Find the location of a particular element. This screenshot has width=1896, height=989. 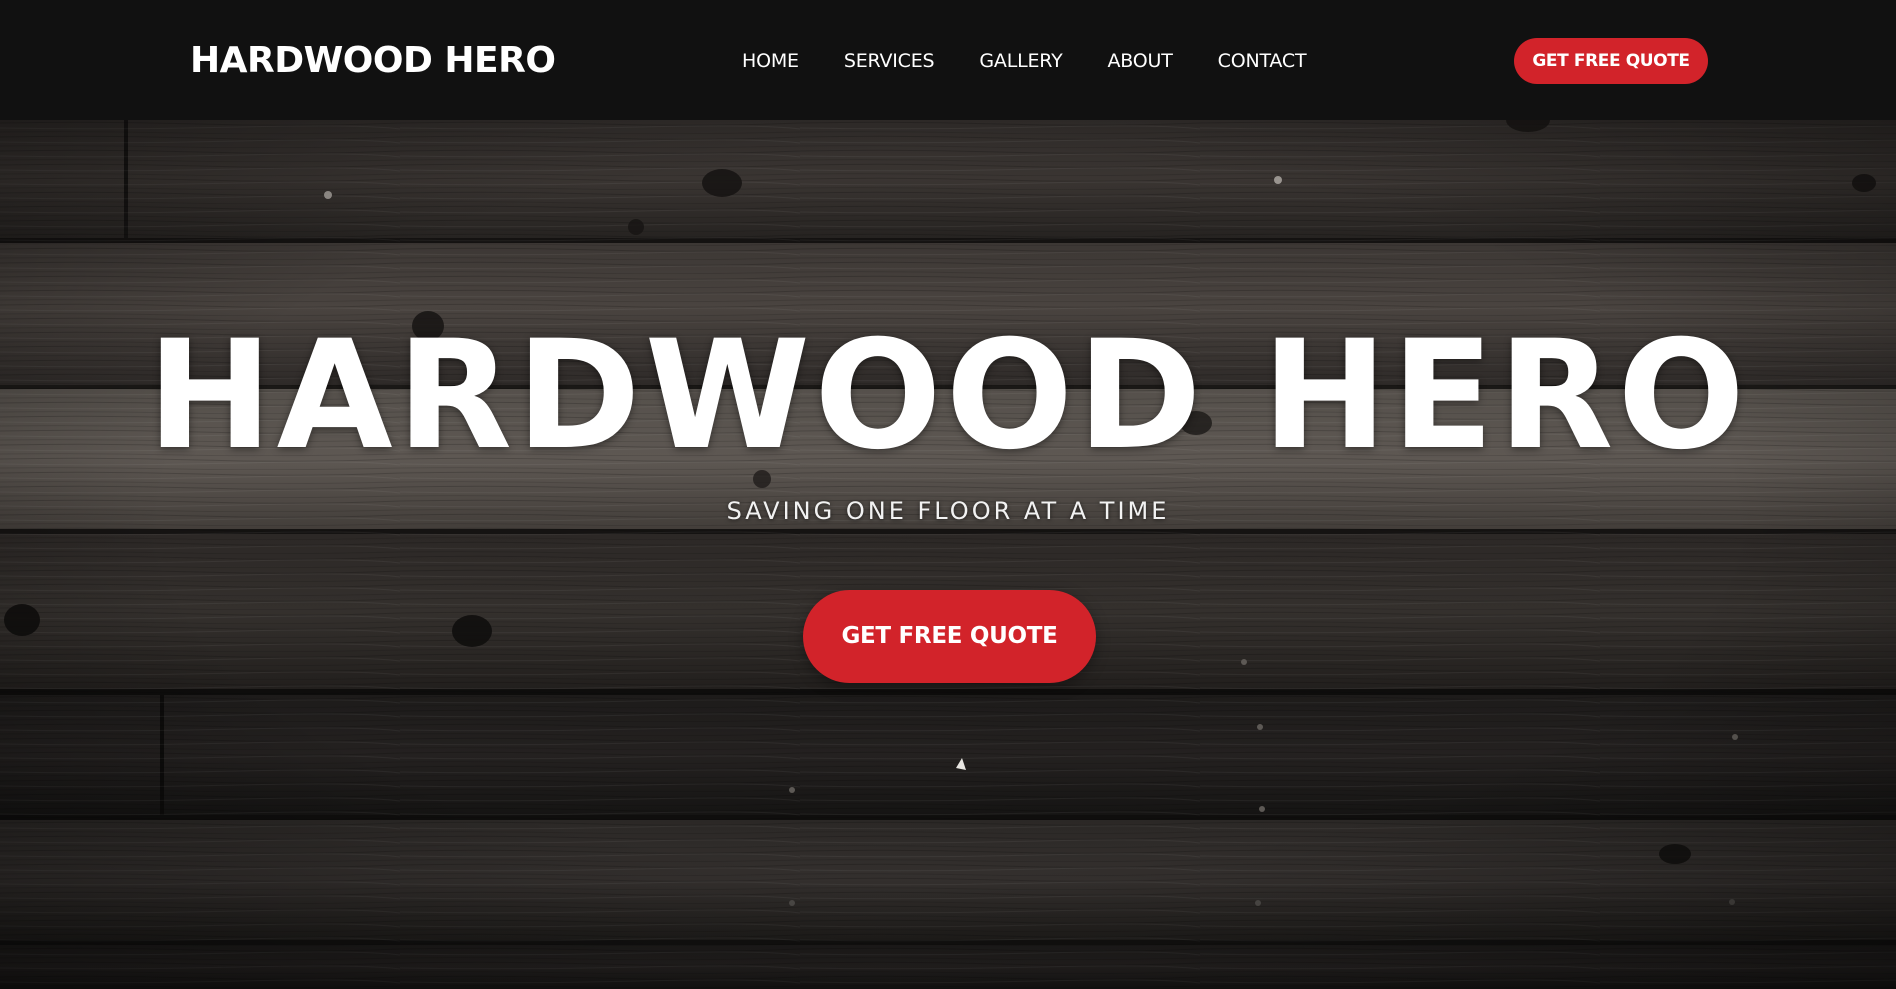

site-logo: HARDWOOD HERO is located at coordinates (373, 61).